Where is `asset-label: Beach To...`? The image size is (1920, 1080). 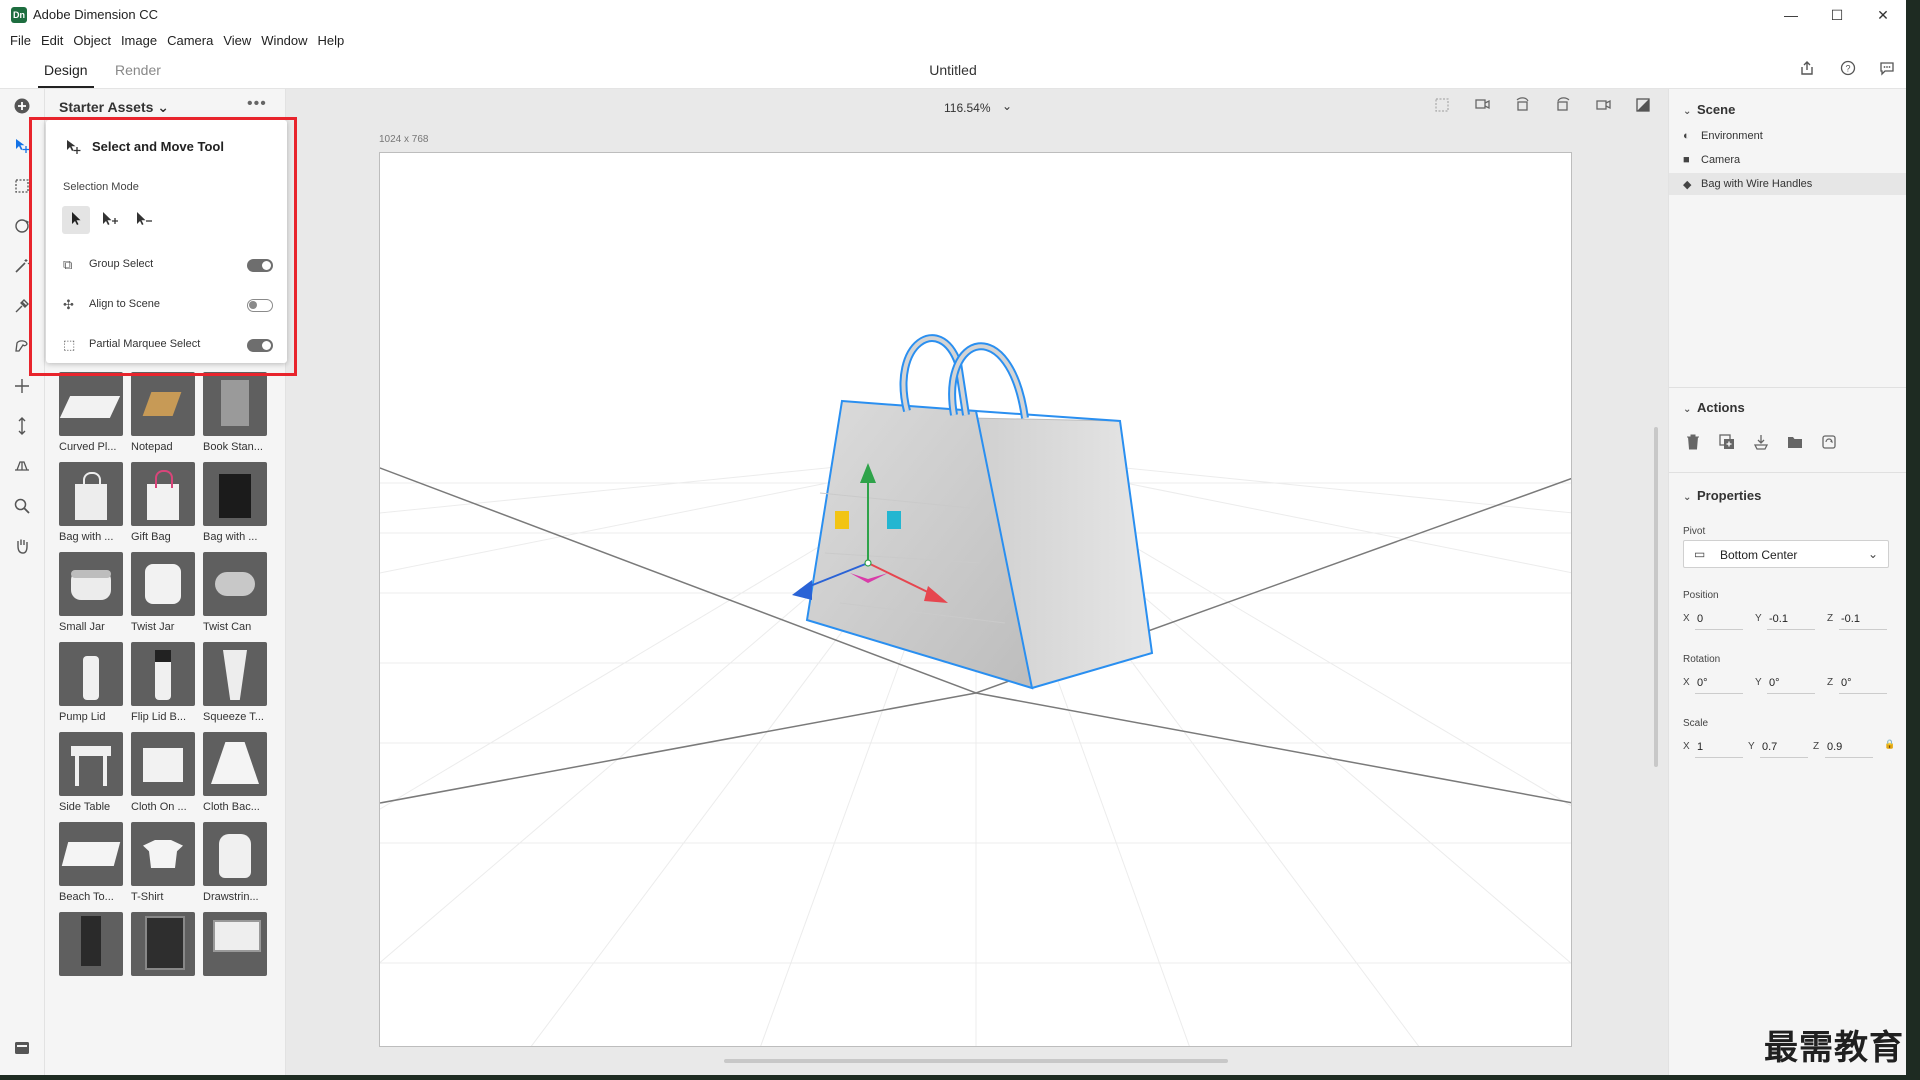 asset-label: Beach To... is located at coordinates (86, 897).